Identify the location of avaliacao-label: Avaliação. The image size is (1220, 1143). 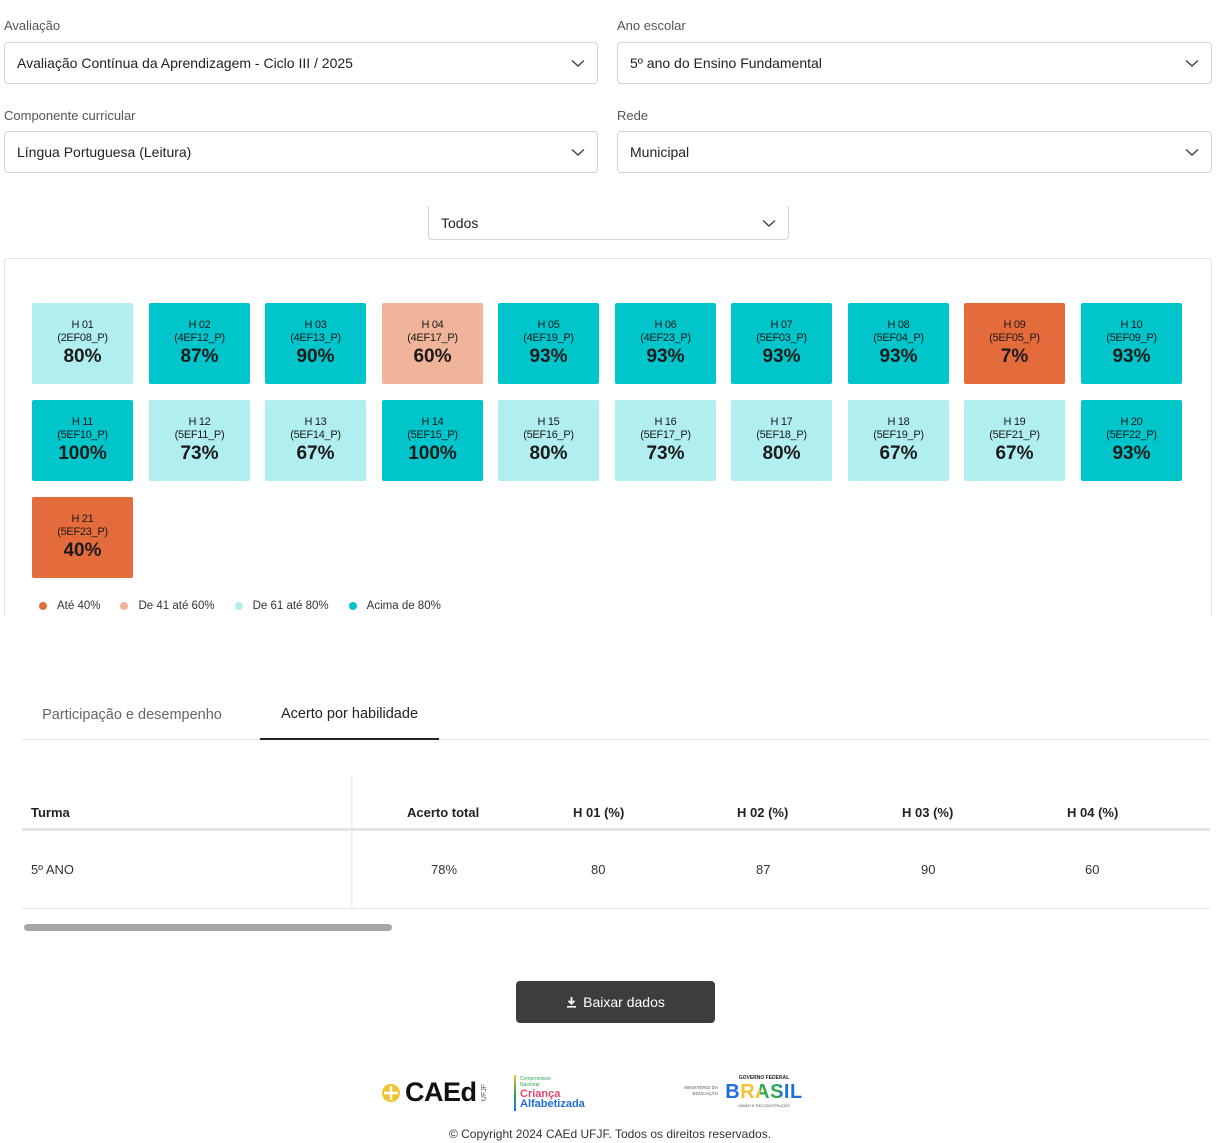
(32, 25).